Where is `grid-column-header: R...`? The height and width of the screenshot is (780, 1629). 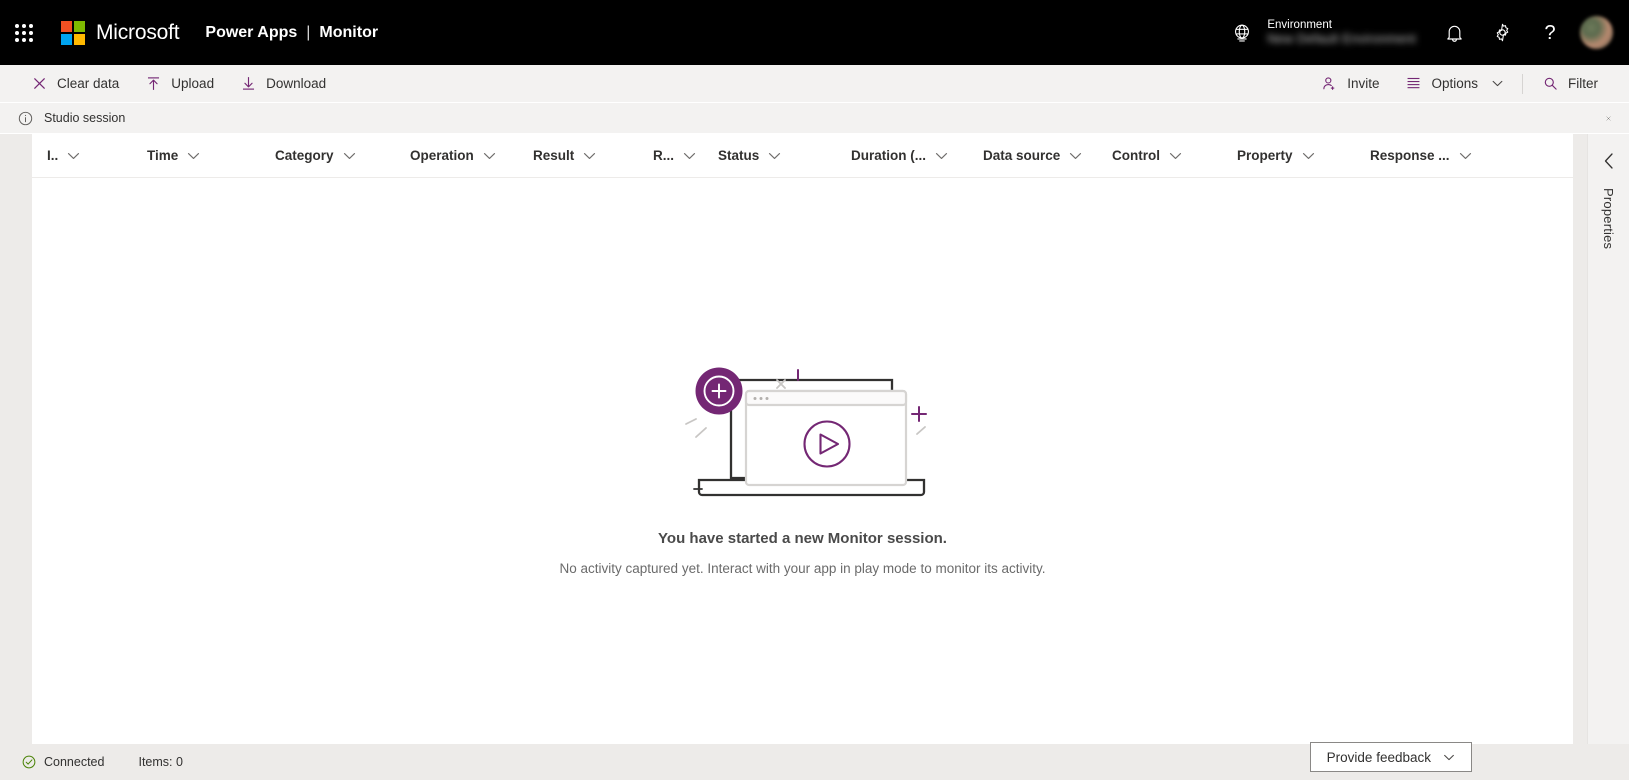
grid-column-header: R... is located at coordinates (678, 156).